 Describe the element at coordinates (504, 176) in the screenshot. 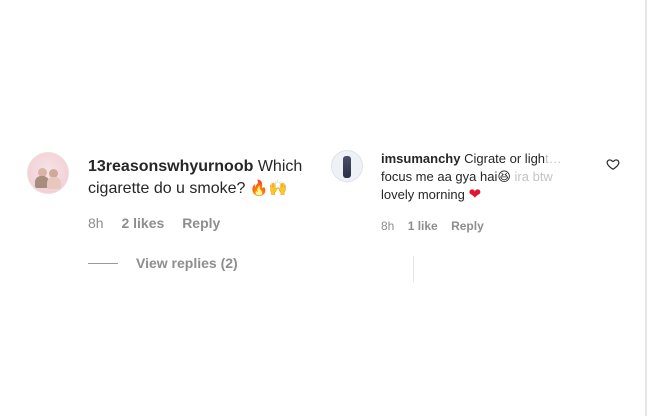

I see `laughing-emoji: 😆` at that location.